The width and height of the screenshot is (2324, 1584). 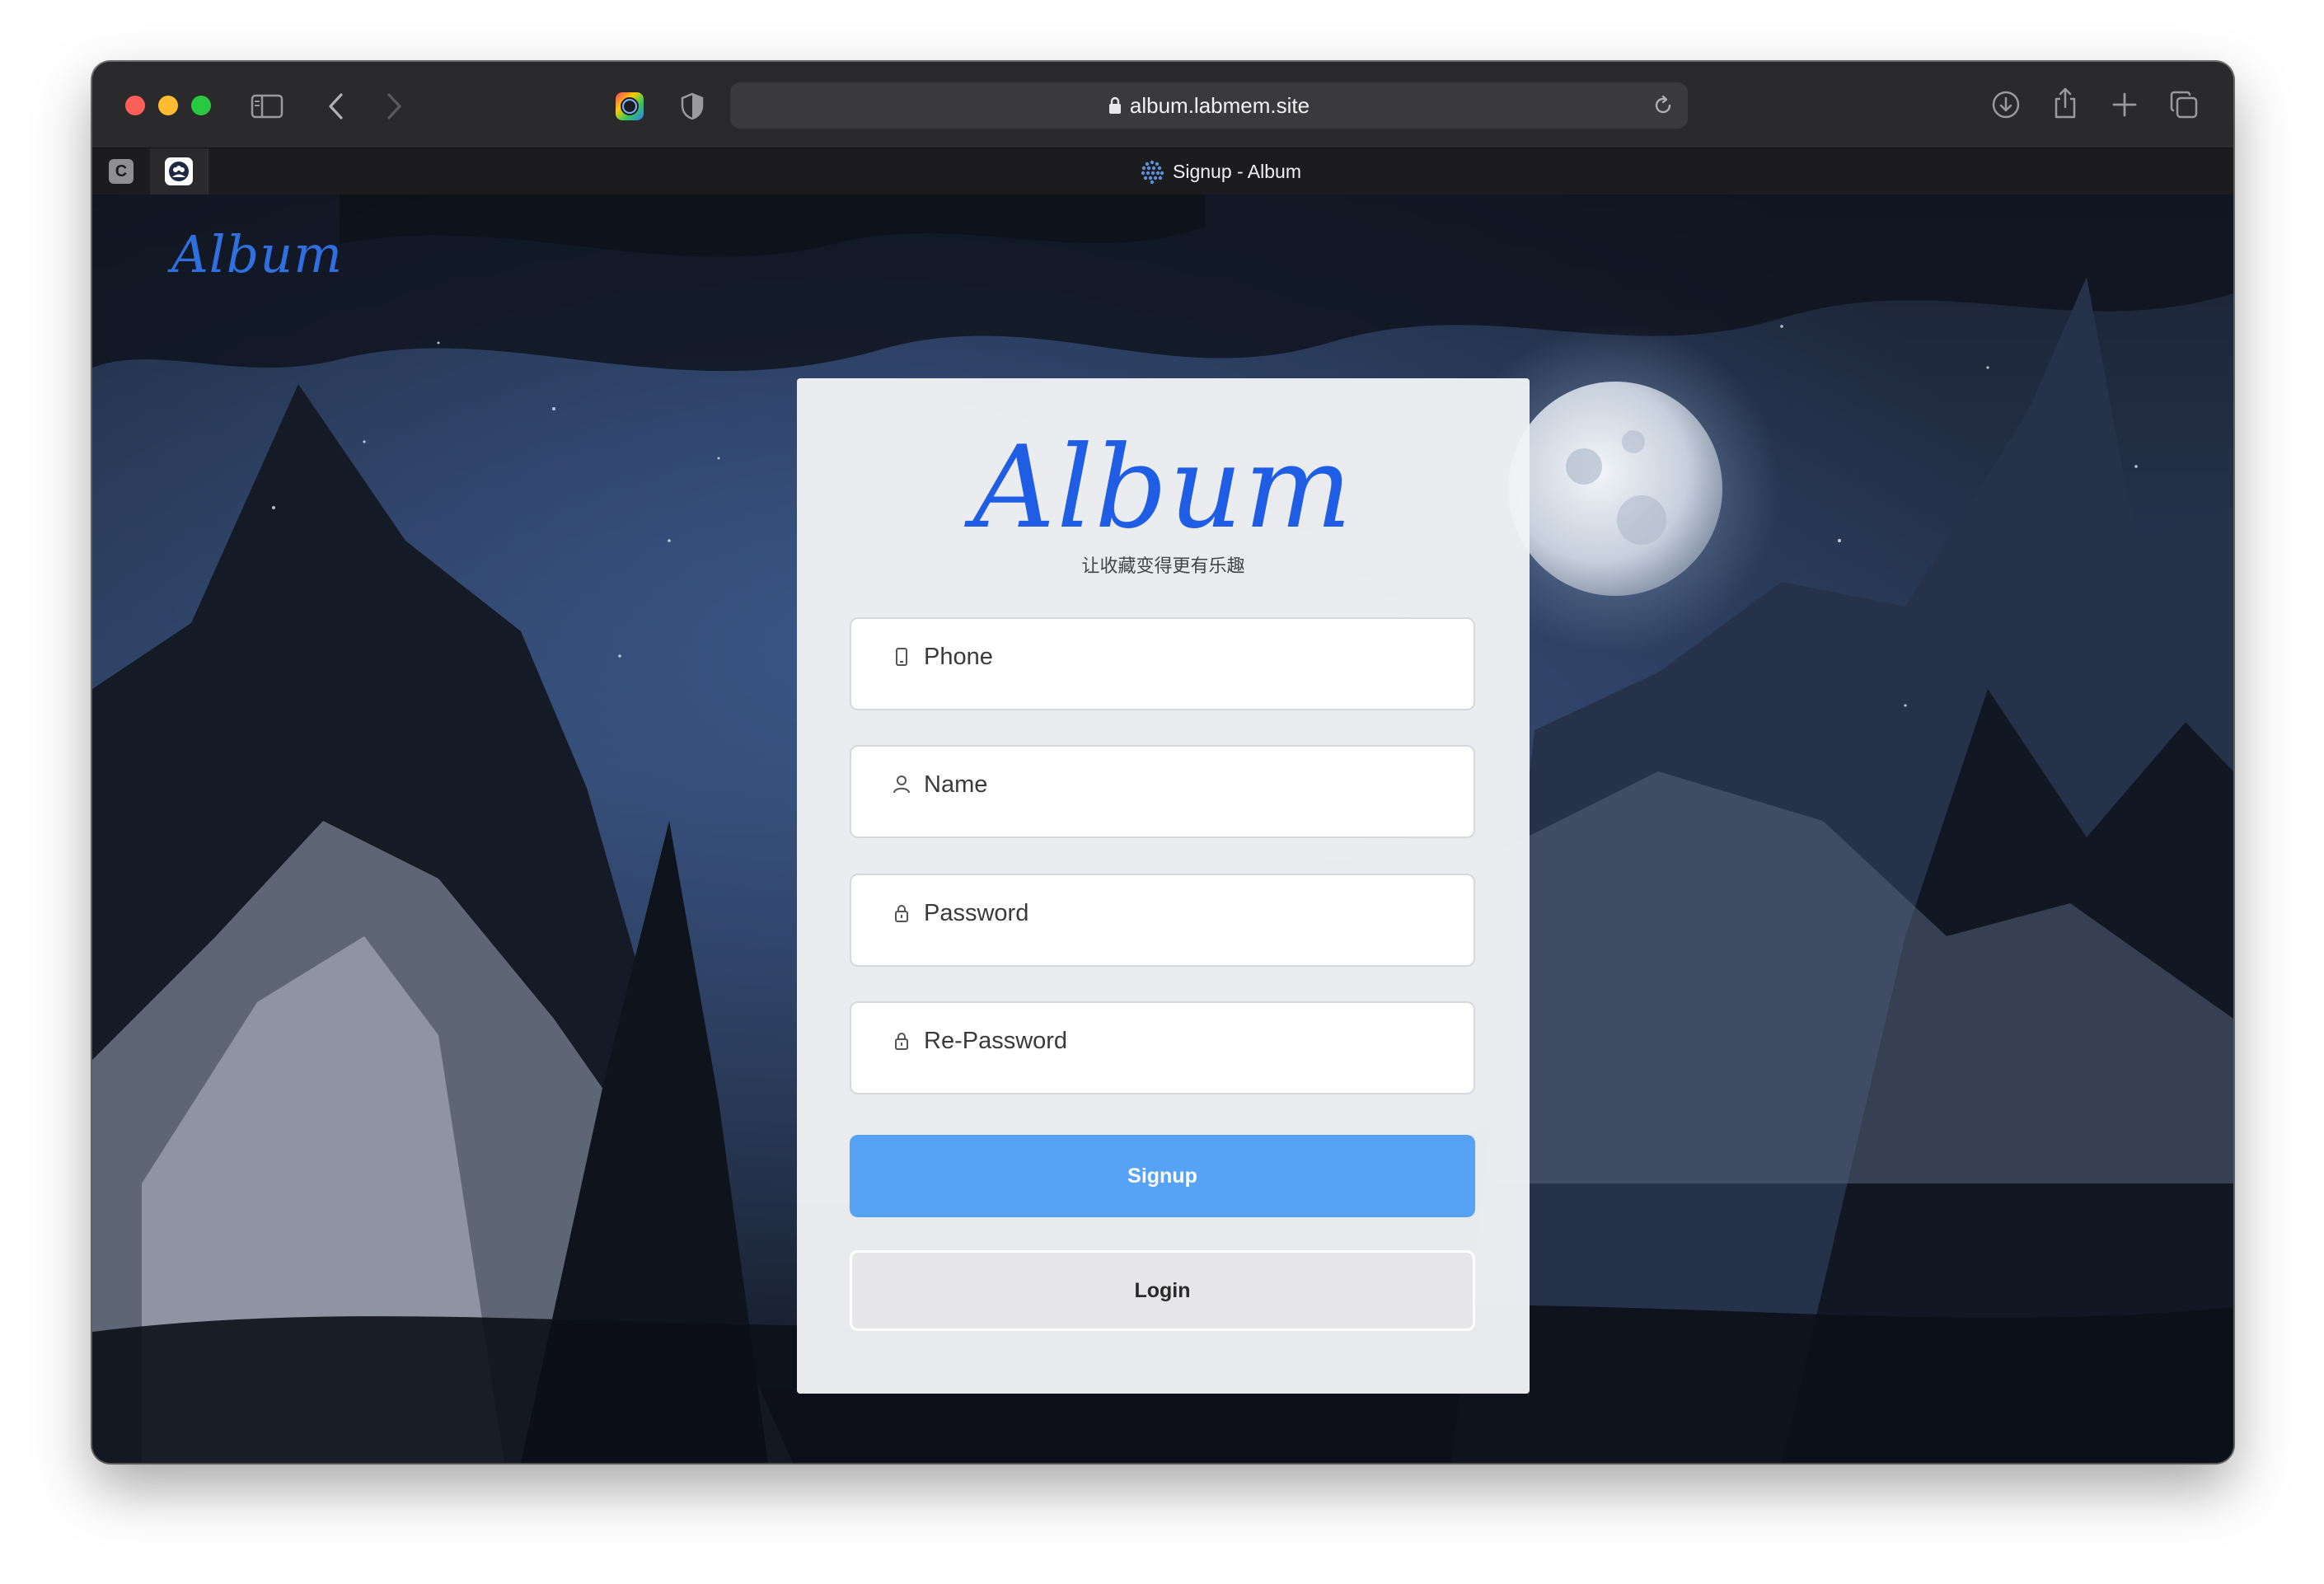 I want to click on pinned-tab-c-favicon: C, so click(x=122, y=171).